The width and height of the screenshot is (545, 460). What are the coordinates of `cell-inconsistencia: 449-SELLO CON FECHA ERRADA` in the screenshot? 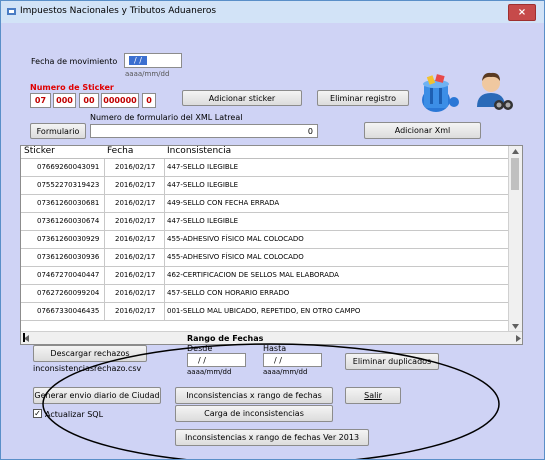 It's located at (223, 203).